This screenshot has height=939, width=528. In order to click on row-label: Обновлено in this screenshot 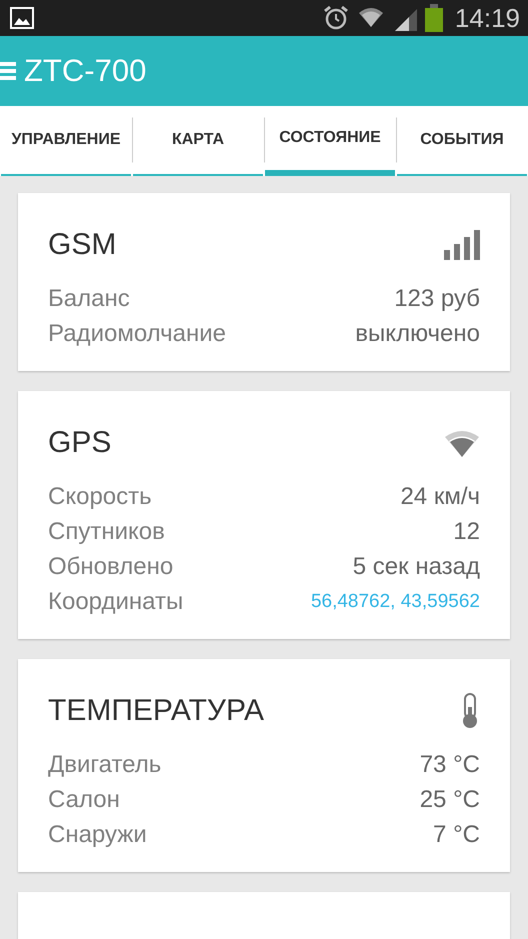, I will do `click(111, 566)`.